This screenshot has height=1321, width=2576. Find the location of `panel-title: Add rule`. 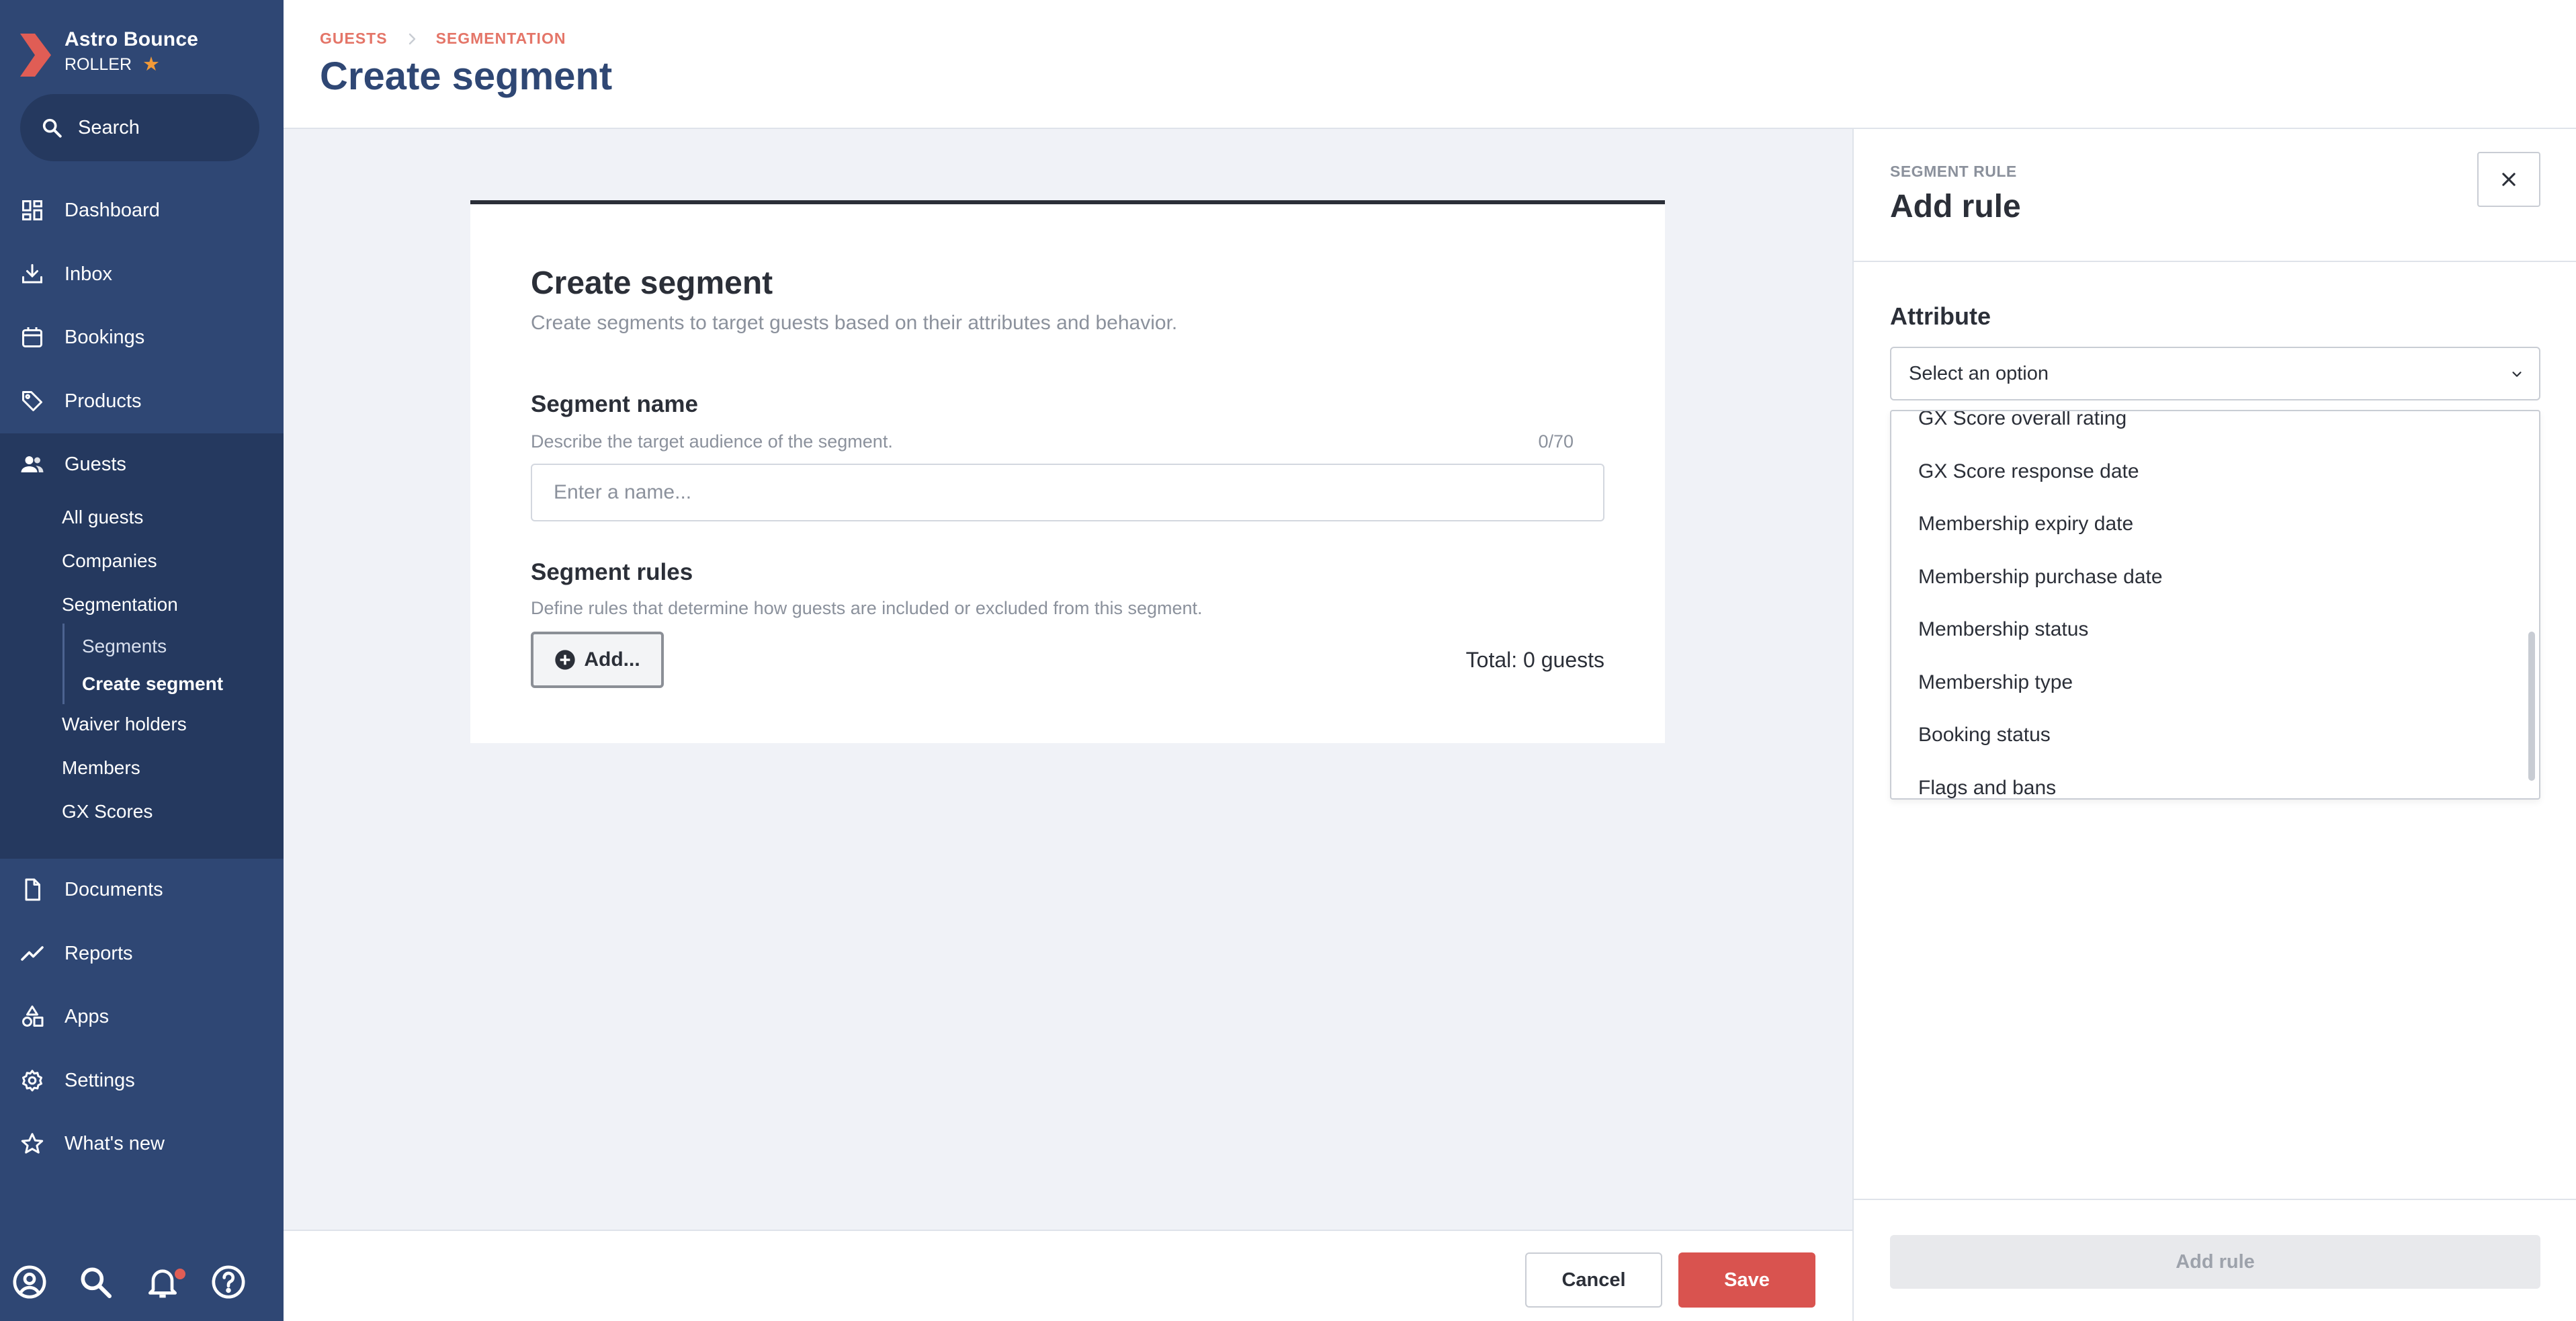

panel-title: Add rule is located at coordinates (1955, 206).